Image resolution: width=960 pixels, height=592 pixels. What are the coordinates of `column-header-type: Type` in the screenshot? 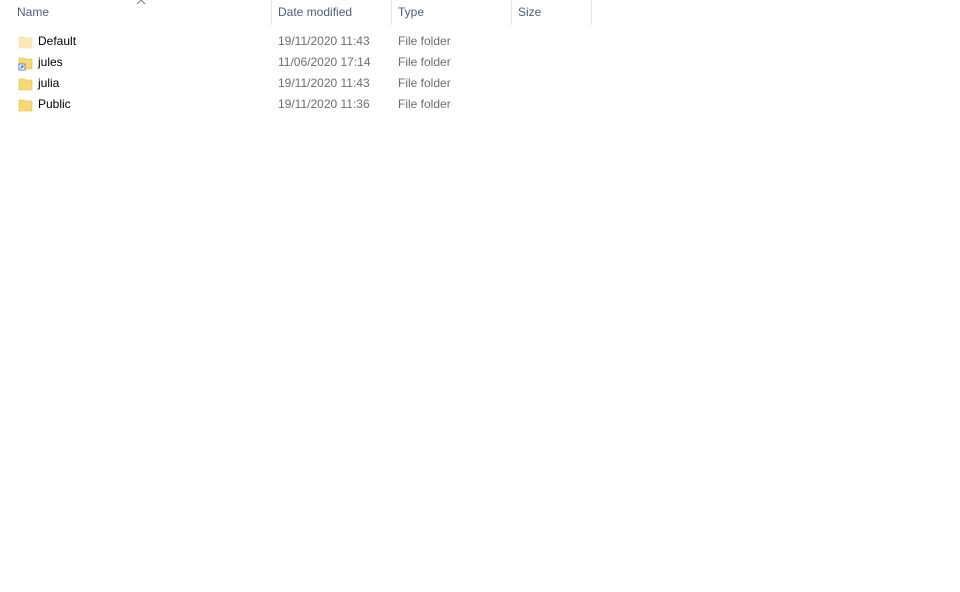 It's located at (451, 12).